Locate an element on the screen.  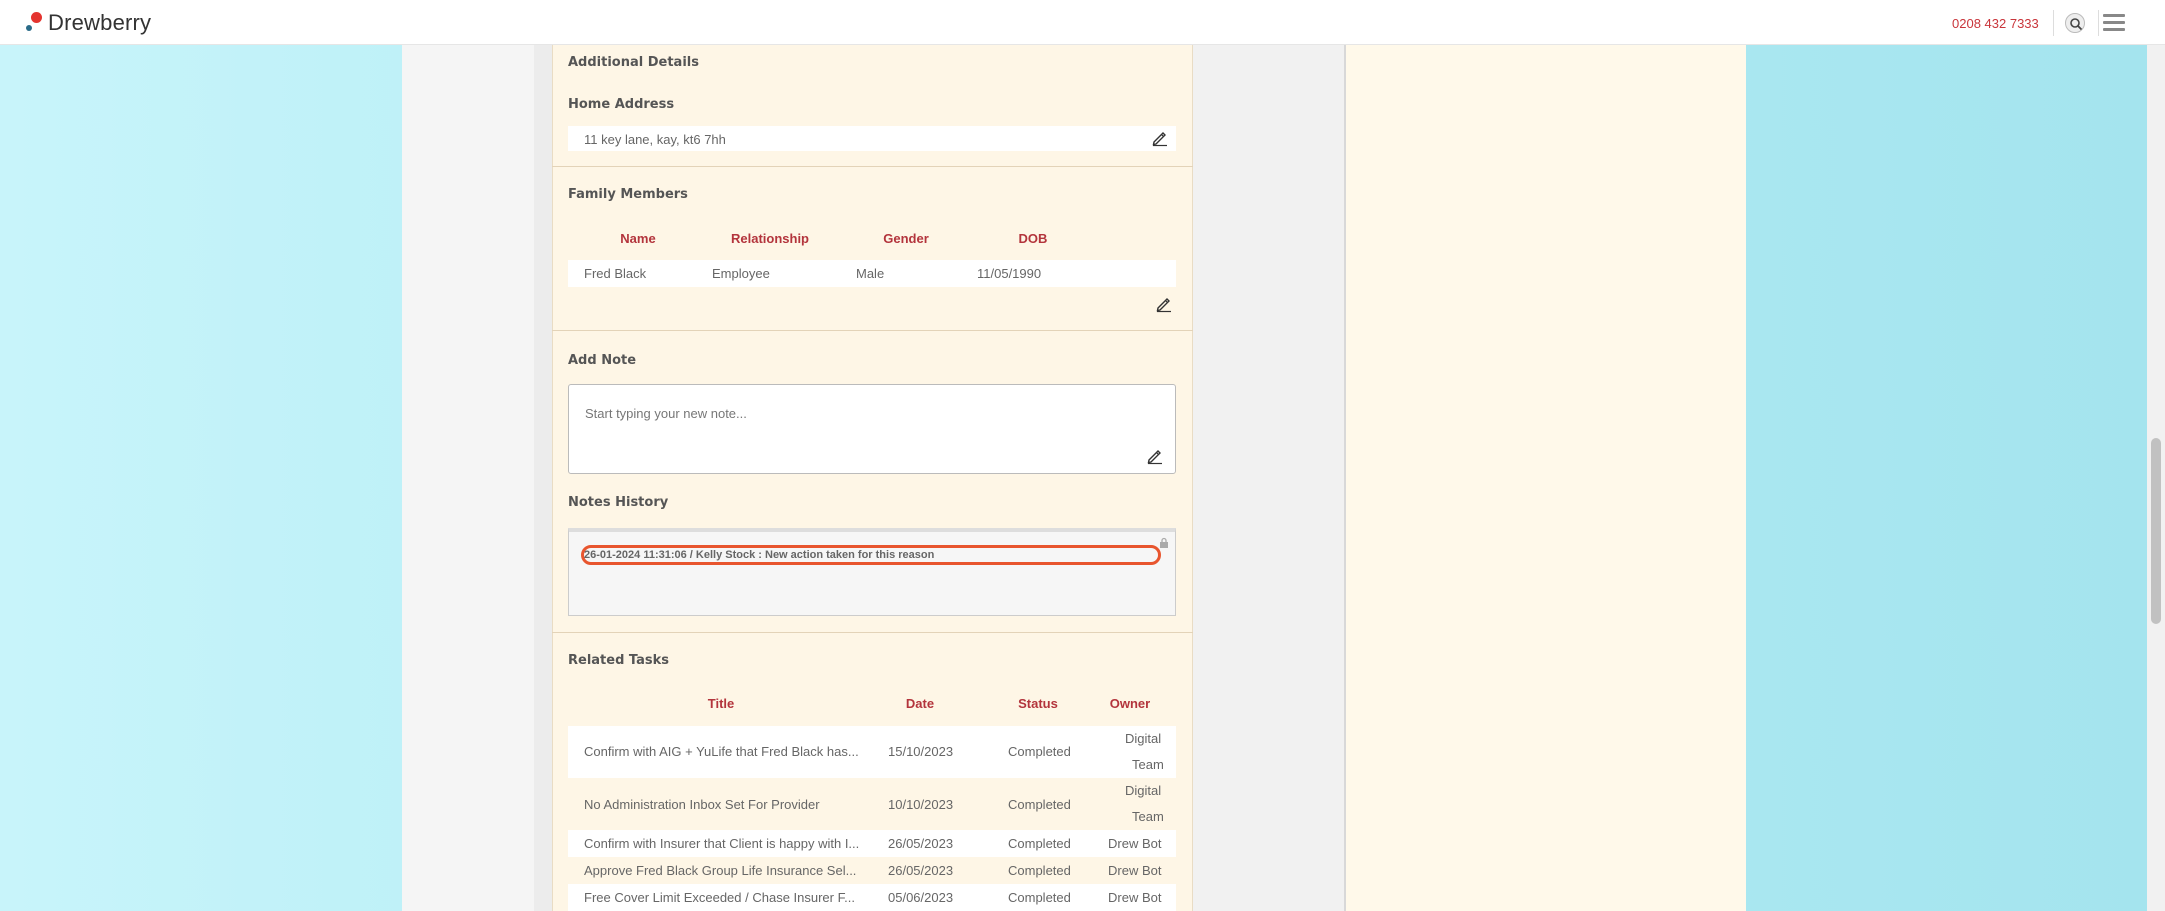
task-title: No Administration Inbox Set For Provider is located at coordinates (702, 804).